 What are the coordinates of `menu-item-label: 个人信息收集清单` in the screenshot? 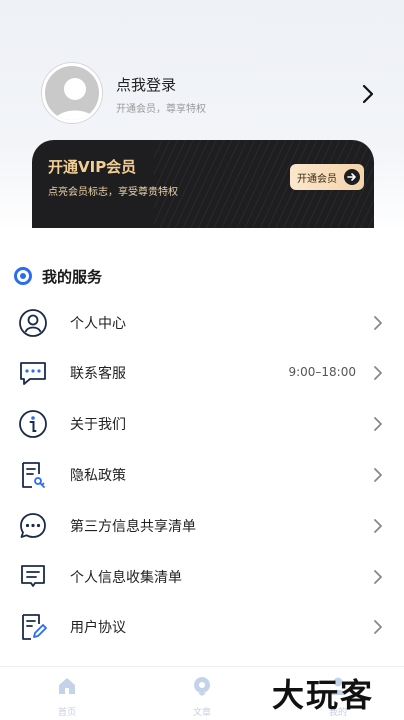 It's located at (126, 578).